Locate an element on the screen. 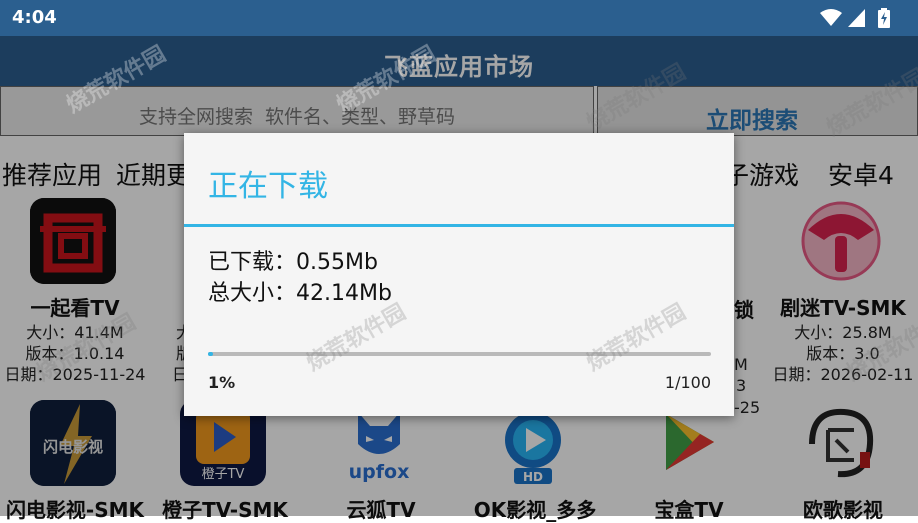 This screenshot has height=523, width=918. status-bar: 4:04 is located at coordinates (459, 18).